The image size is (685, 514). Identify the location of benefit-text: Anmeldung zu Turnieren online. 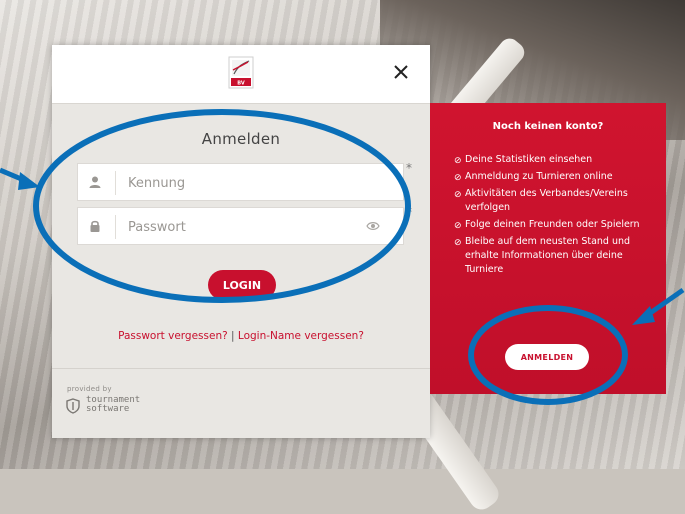
(539, 176).